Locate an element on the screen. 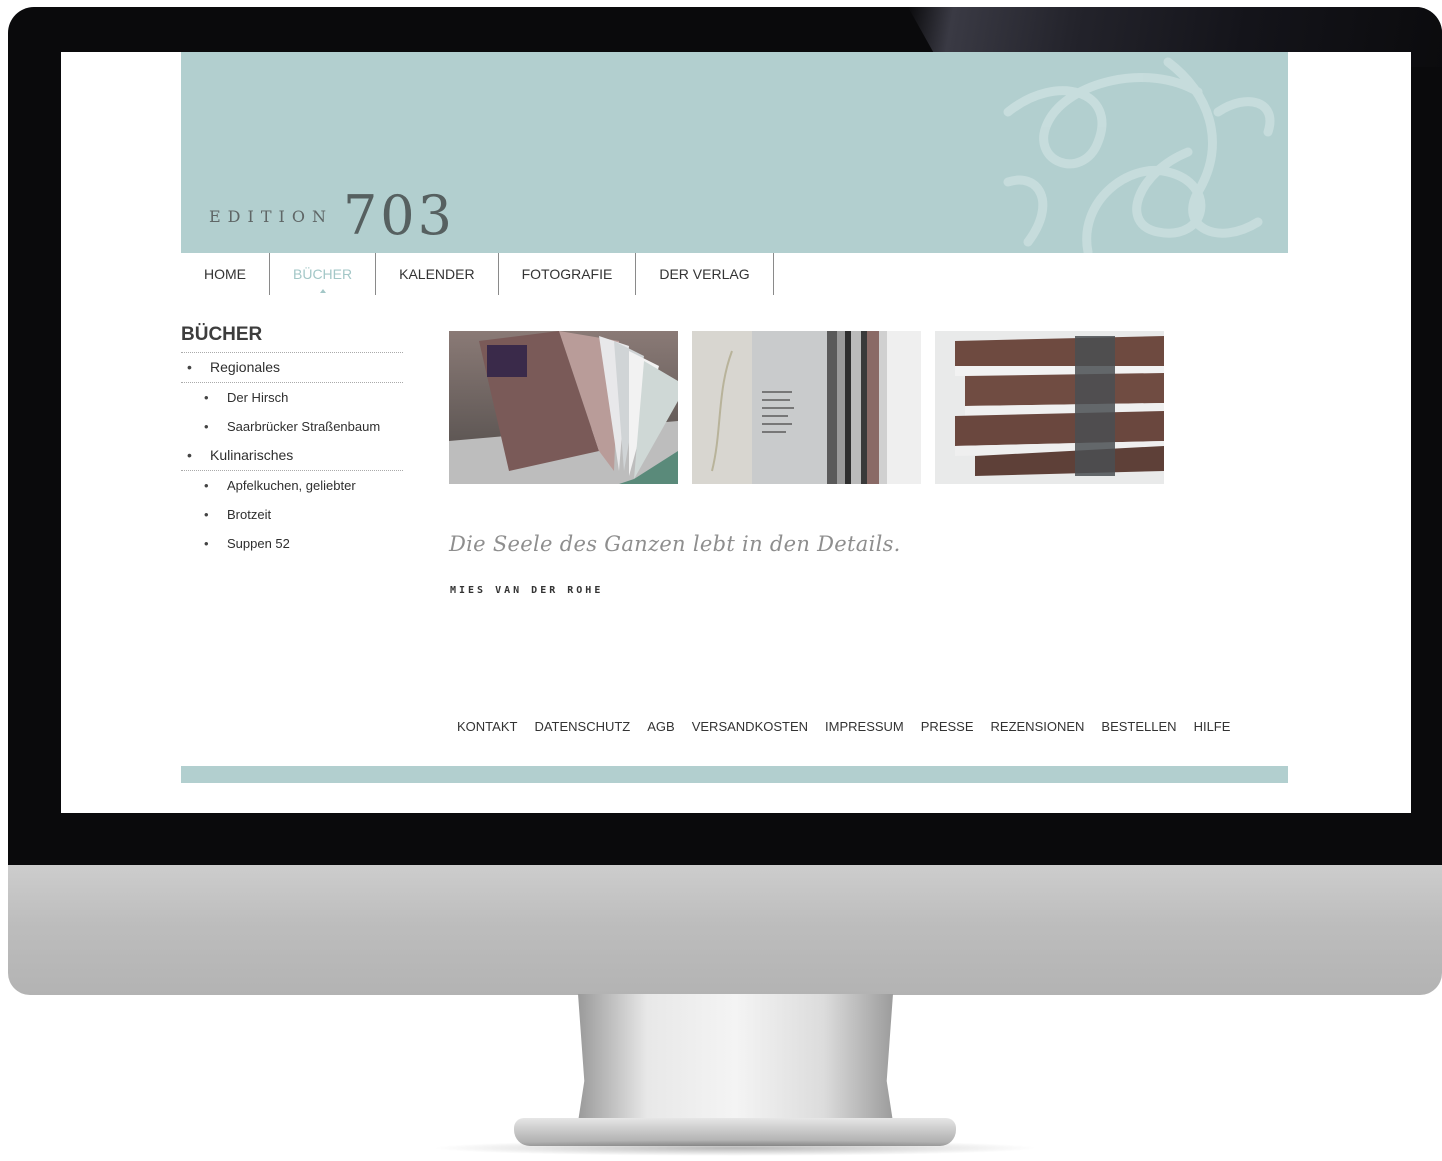 The width and height of the screenshot is (1442, 1161). monitor-stand is located at coordinates (735, 1058).